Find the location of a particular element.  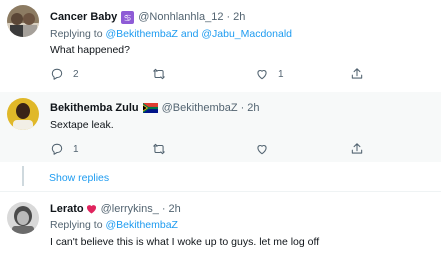

tweet-text: Sextape leak. is located at coordinates (82, 125).